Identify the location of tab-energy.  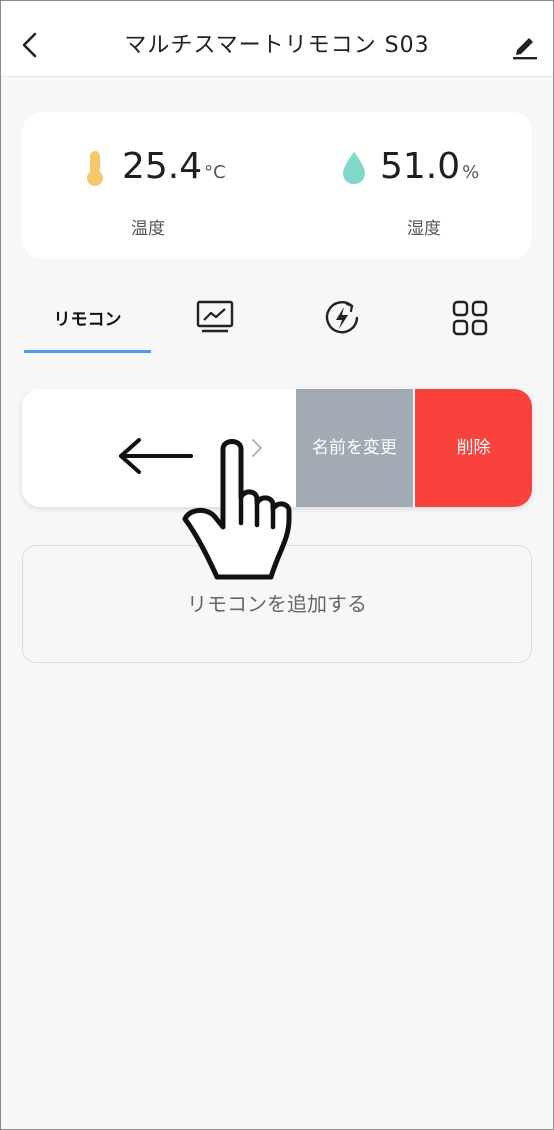
(341, 327).